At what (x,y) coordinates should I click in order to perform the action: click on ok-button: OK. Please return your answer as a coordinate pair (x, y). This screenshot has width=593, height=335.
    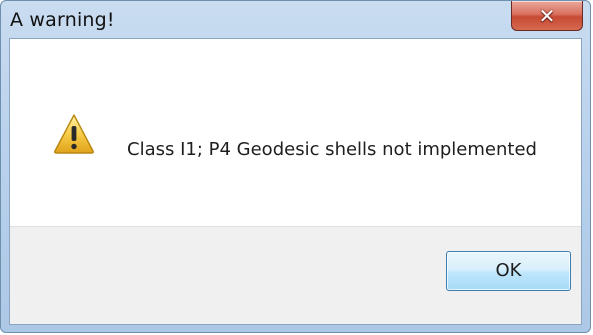
    Looking at the image, I should click on (508, 271).